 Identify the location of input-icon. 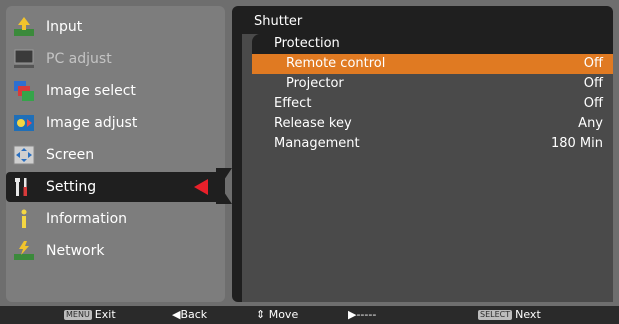
(24, 26).